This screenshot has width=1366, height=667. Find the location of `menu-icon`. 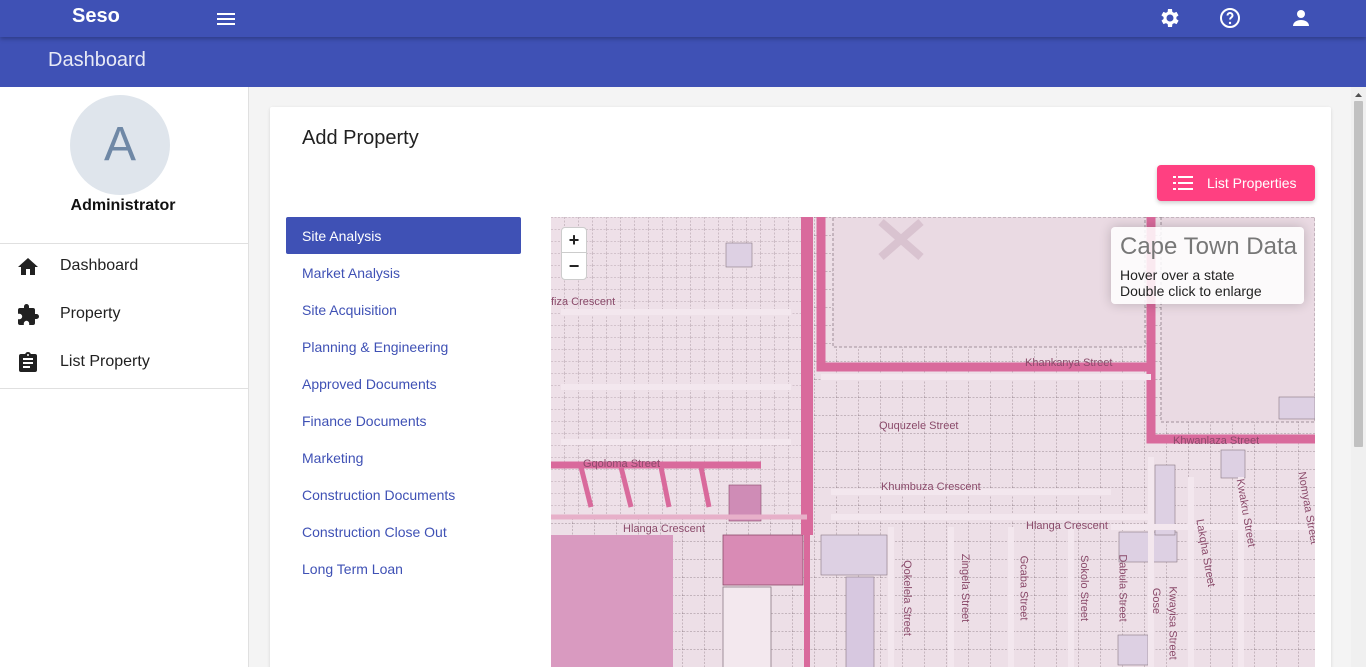

menu-icon is located at coordinates (226, 19).